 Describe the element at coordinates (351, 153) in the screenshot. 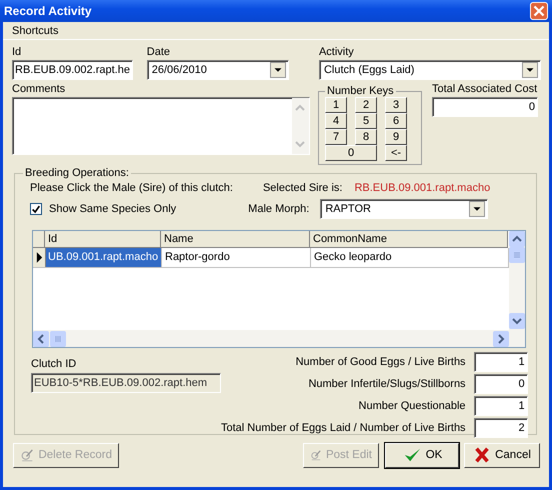

I see `number-key: 0` at that location.